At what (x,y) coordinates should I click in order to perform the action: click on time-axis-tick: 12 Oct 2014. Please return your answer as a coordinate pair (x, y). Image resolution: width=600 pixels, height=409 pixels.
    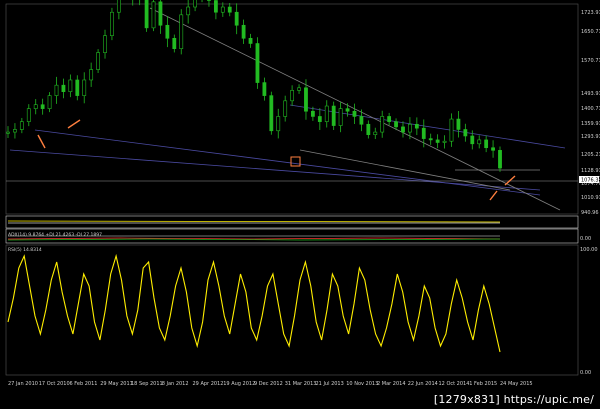
    Looking at the image, I should click on (454, 384).